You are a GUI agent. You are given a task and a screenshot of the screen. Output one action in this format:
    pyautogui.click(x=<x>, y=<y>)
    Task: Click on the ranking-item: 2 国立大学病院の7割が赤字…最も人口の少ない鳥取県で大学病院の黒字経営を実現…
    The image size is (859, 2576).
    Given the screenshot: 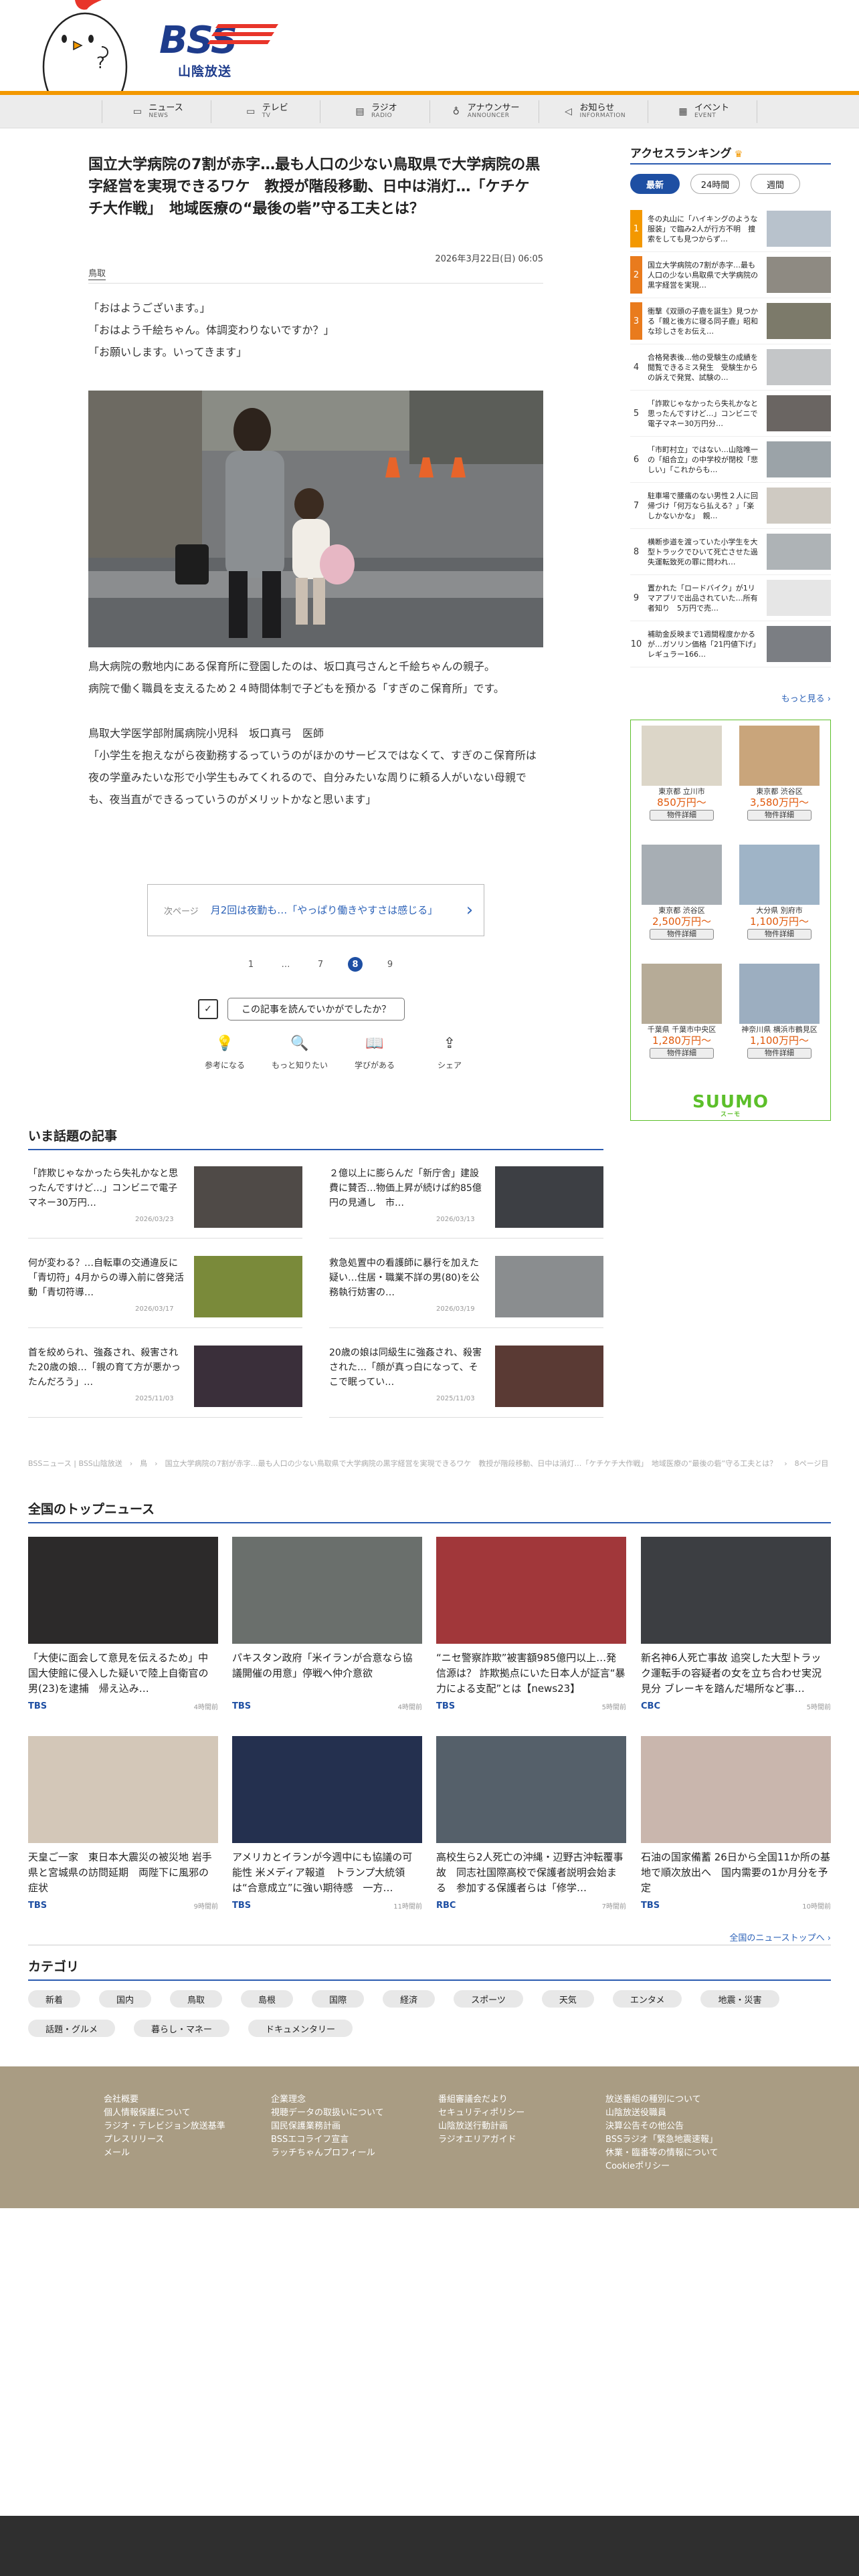 What is the action you would take?
    pyautogui.click(x=730, y=275)
    